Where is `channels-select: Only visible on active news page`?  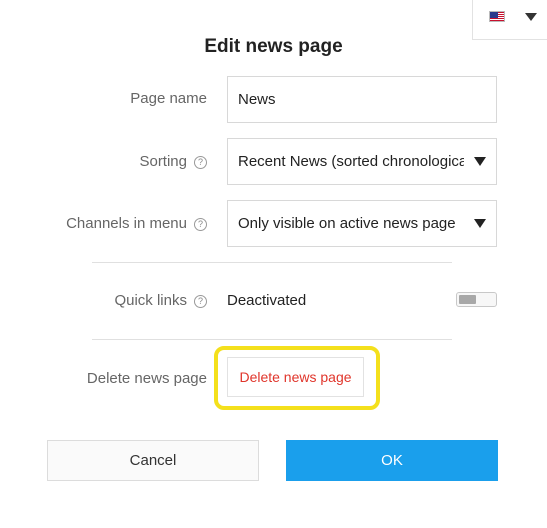 channels-select: Only visible on active news page is located at coordinates (362, 223).